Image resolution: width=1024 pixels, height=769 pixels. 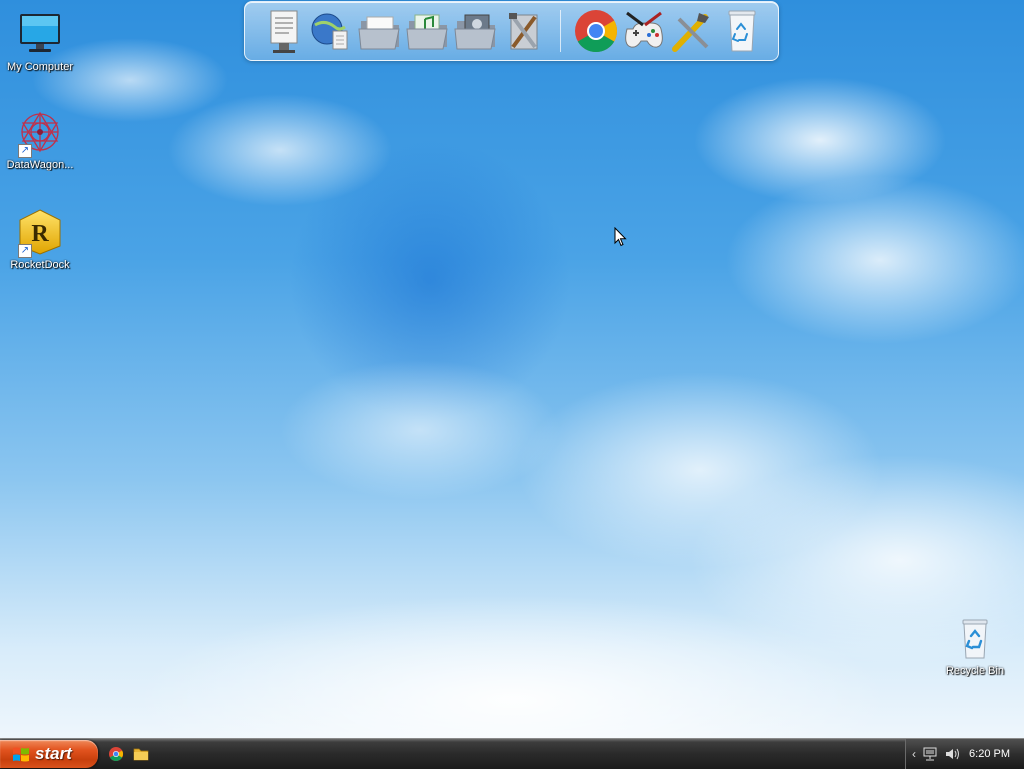 I want to click on network-icon, so click(x=930, y=754).